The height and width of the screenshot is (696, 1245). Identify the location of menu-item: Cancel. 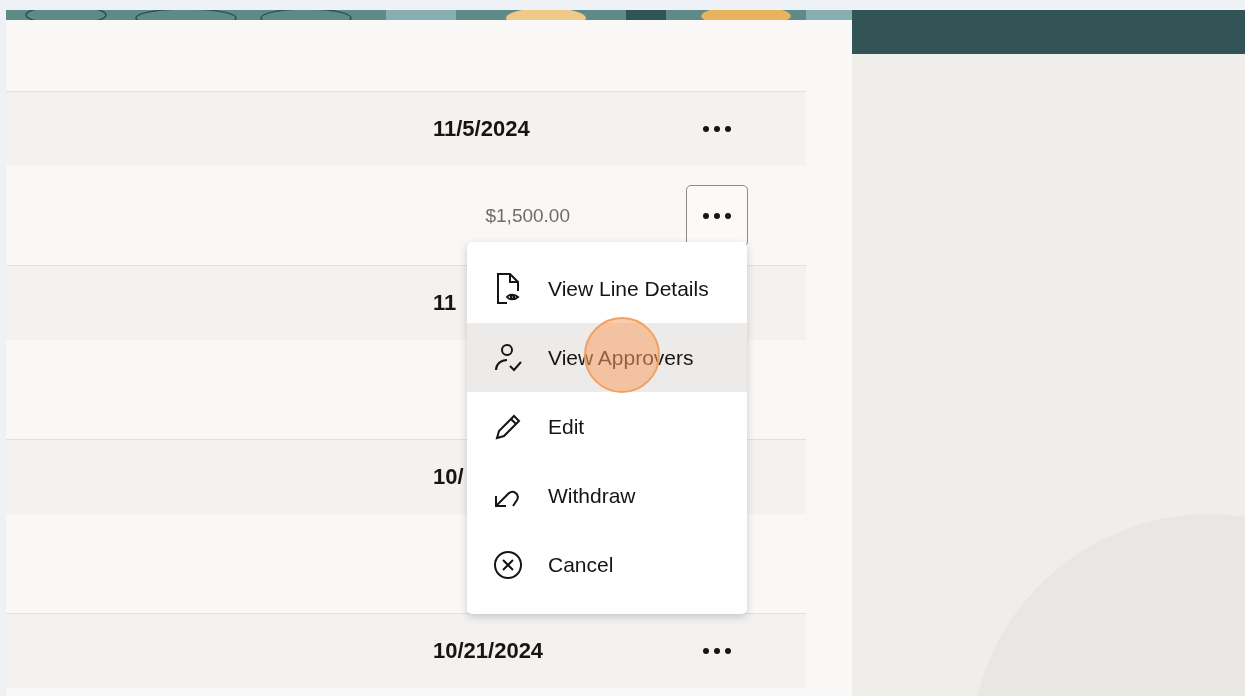
(607, 564).